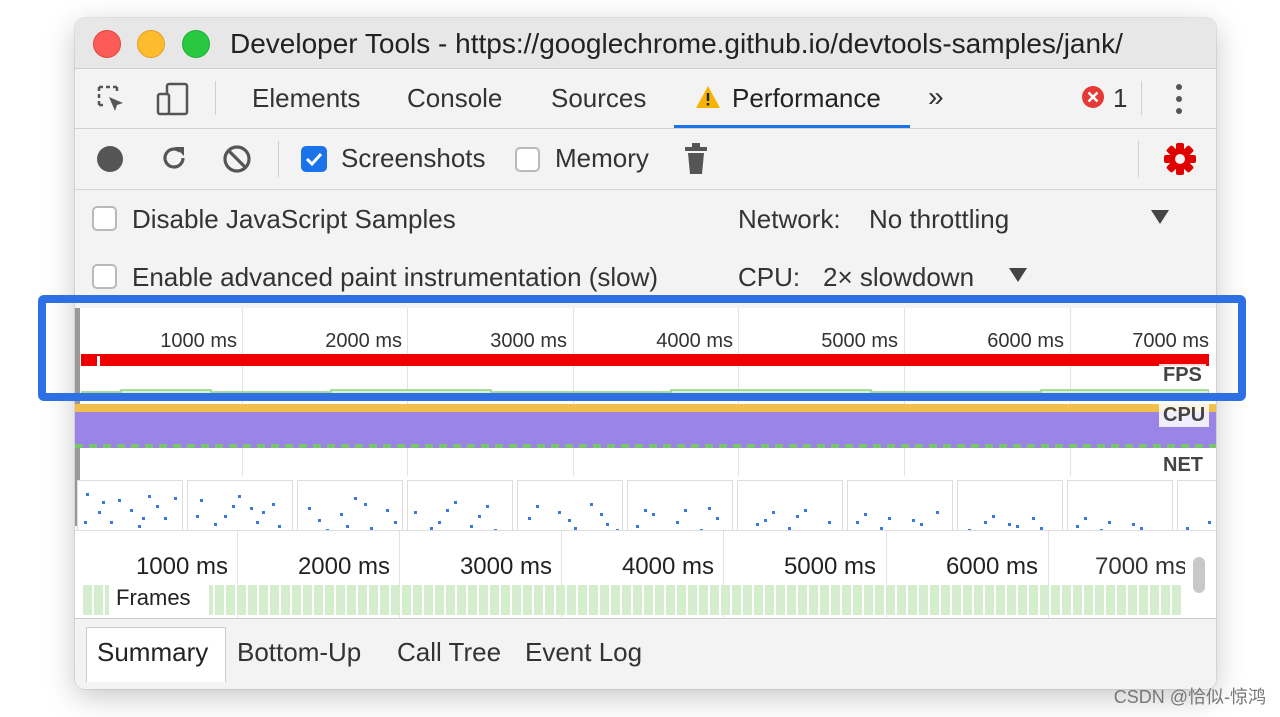  Describe the element at coordinates (1189, 697) in the screenshot. I see `watermark: CSDN @恰似-惊鸿` at that location.